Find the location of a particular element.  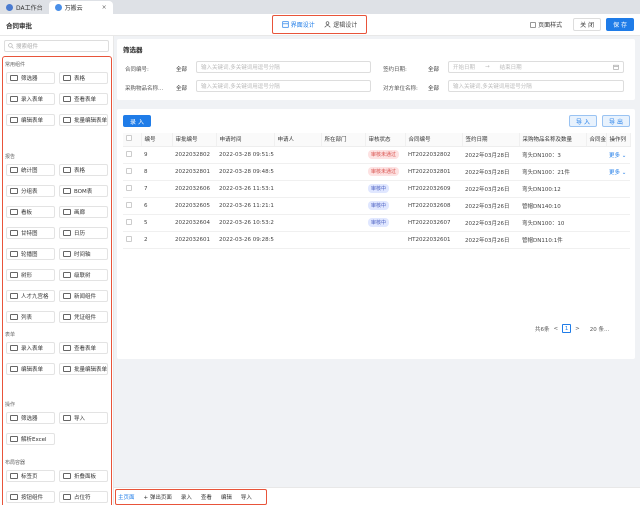

component-item: 解析Excel is located at coordinates (30, 439).